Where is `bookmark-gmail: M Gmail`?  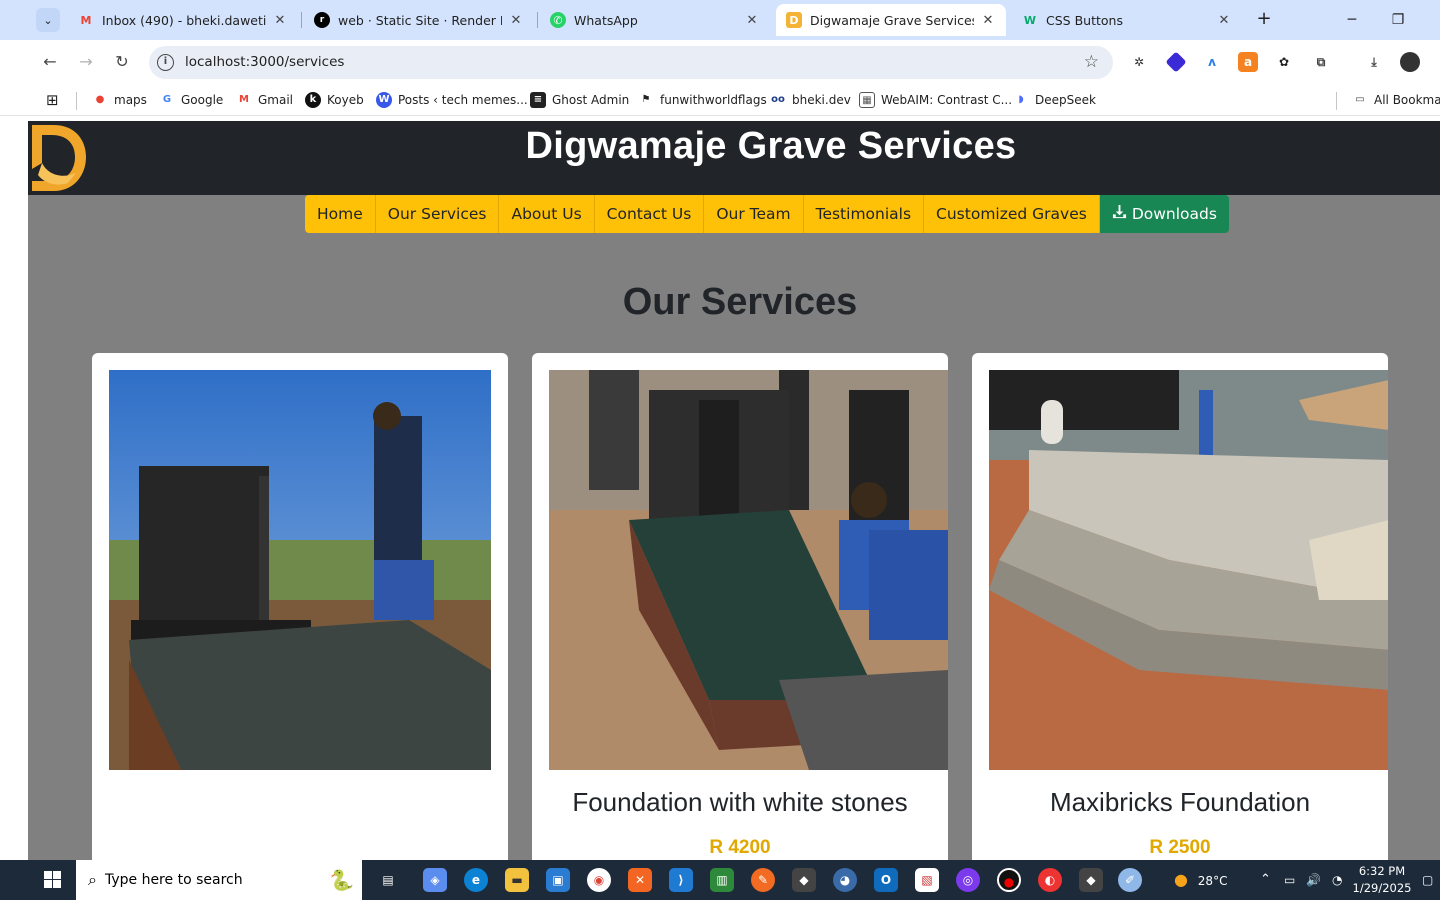
bookmark-gmail: M Gmail is located at coordinates (264, 100).